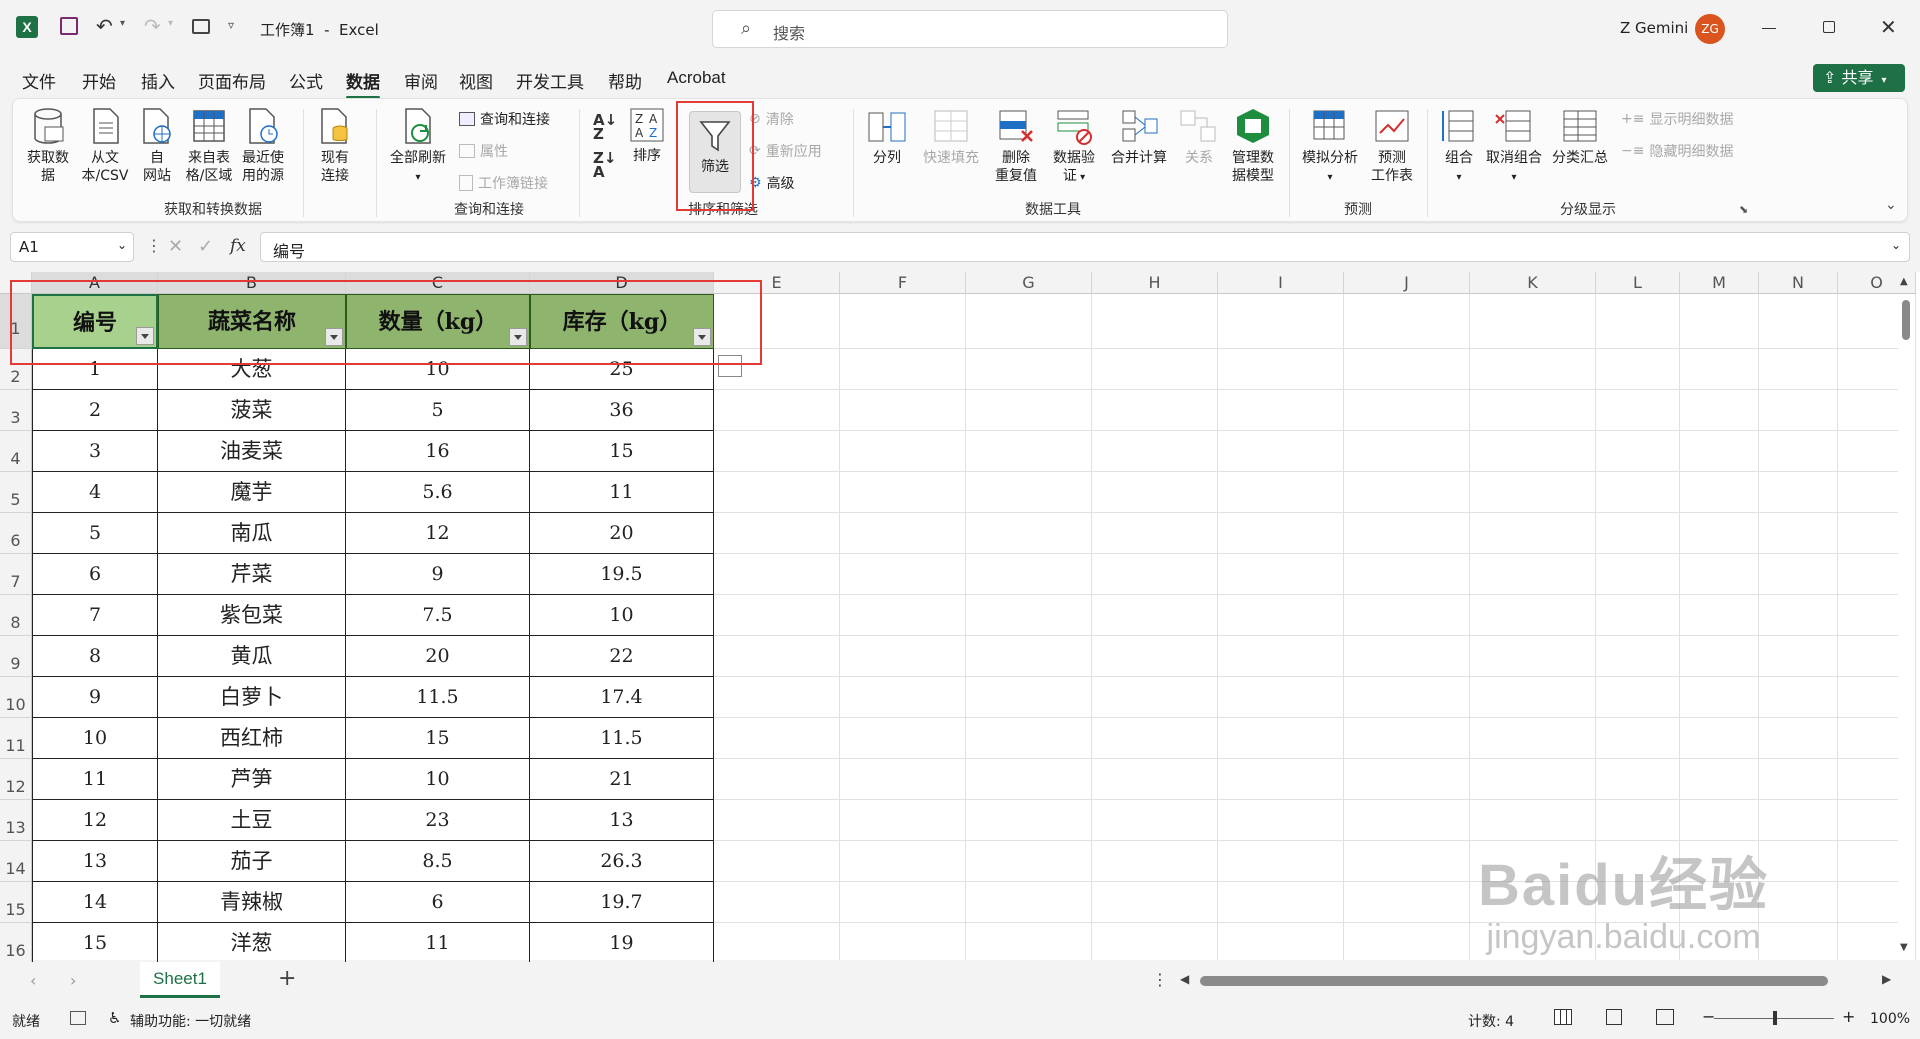  What do you see at coordinates (209, 146) in the screenshot?
I see `from-table-button: 来自表 格/区域` at bounding box center [209, 146].